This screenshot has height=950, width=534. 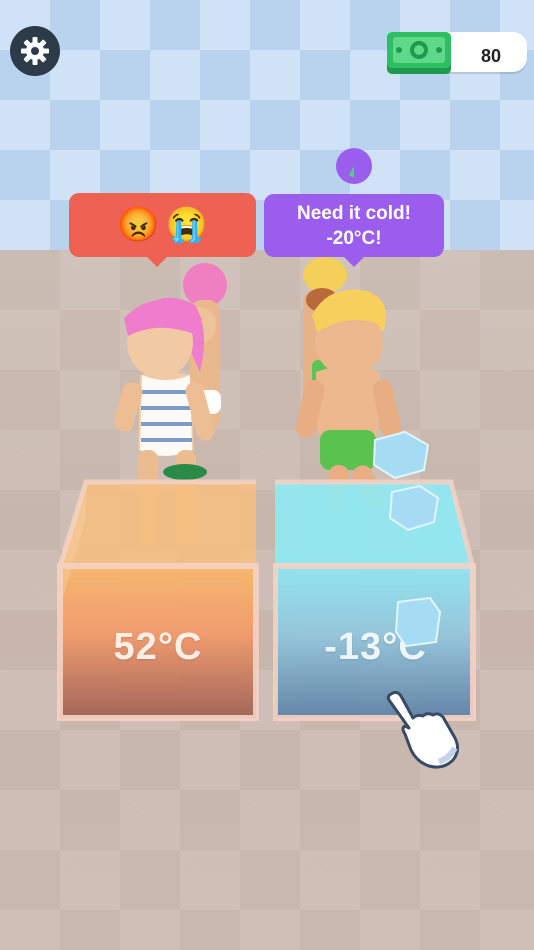 I want to click on request-bubble: Need it cold! -20°C!, so click(x=354, y=230).